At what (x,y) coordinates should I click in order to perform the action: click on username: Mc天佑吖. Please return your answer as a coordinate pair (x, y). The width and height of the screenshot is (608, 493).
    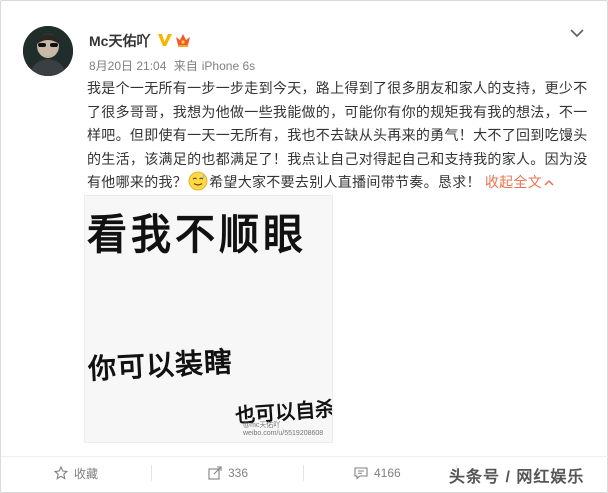
    Looking at the image, I should click on (119, 41).